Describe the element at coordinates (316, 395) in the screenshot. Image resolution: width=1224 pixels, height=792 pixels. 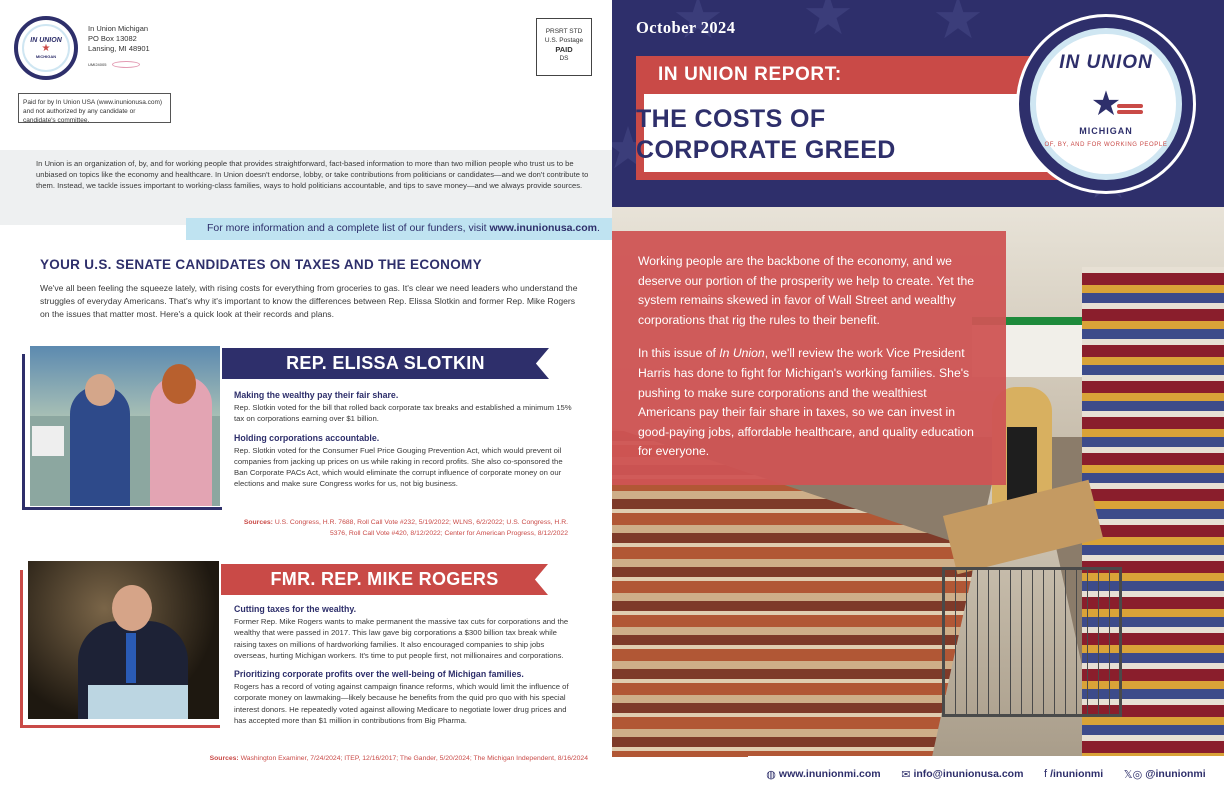
I see `record-heading: Making the wealthy pay their fair share.` at that location.